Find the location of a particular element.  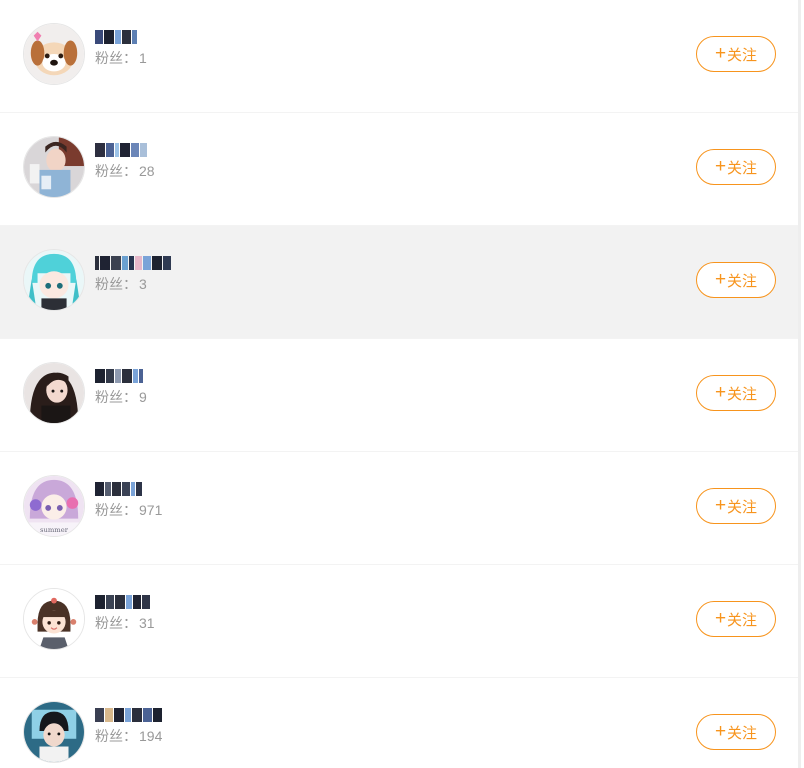

list-item: anime-cyan-hair-avatar 粉丝：3 +关注 is located at coordinates (400, 282).